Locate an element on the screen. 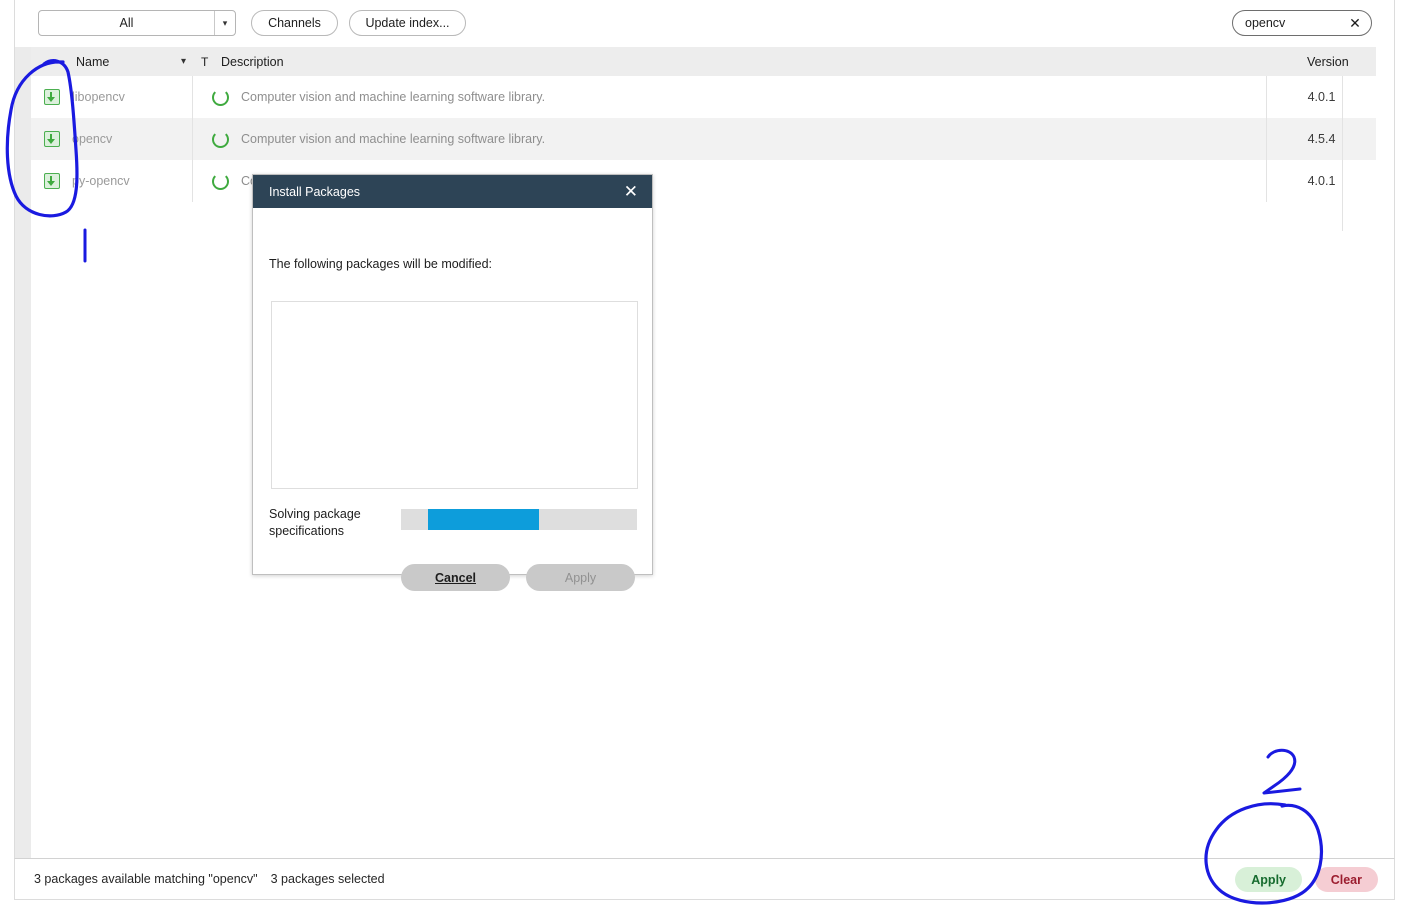  cell-name: opencv is located at coordinates (112, 139).